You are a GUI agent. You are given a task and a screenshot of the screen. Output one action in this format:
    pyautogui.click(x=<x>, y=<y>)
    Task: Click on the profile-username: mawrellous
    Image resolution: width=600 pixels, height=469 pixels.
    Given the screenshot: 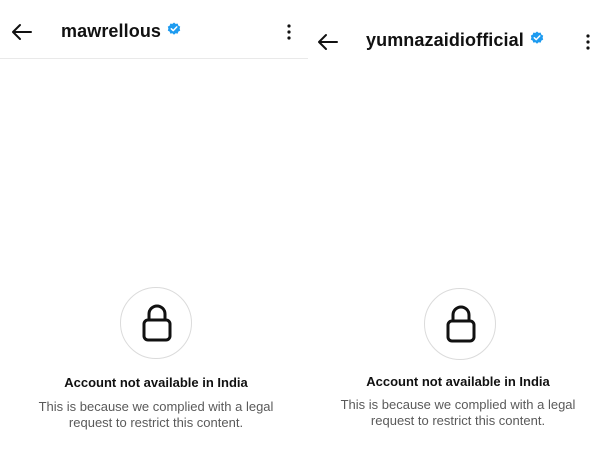 What is the action you would take?
    pyautogui.click(x=121, y=31)
    